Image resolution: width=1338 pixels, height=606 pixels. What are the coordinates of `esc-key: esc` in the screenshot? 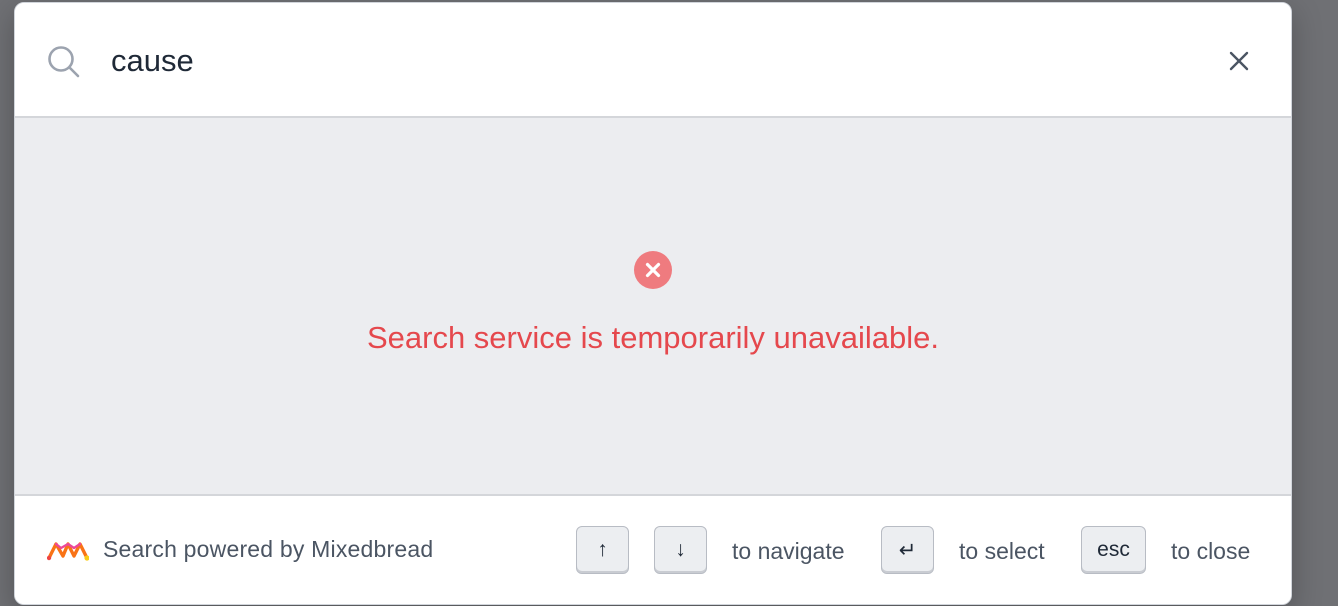 It's located at (1113, 550).